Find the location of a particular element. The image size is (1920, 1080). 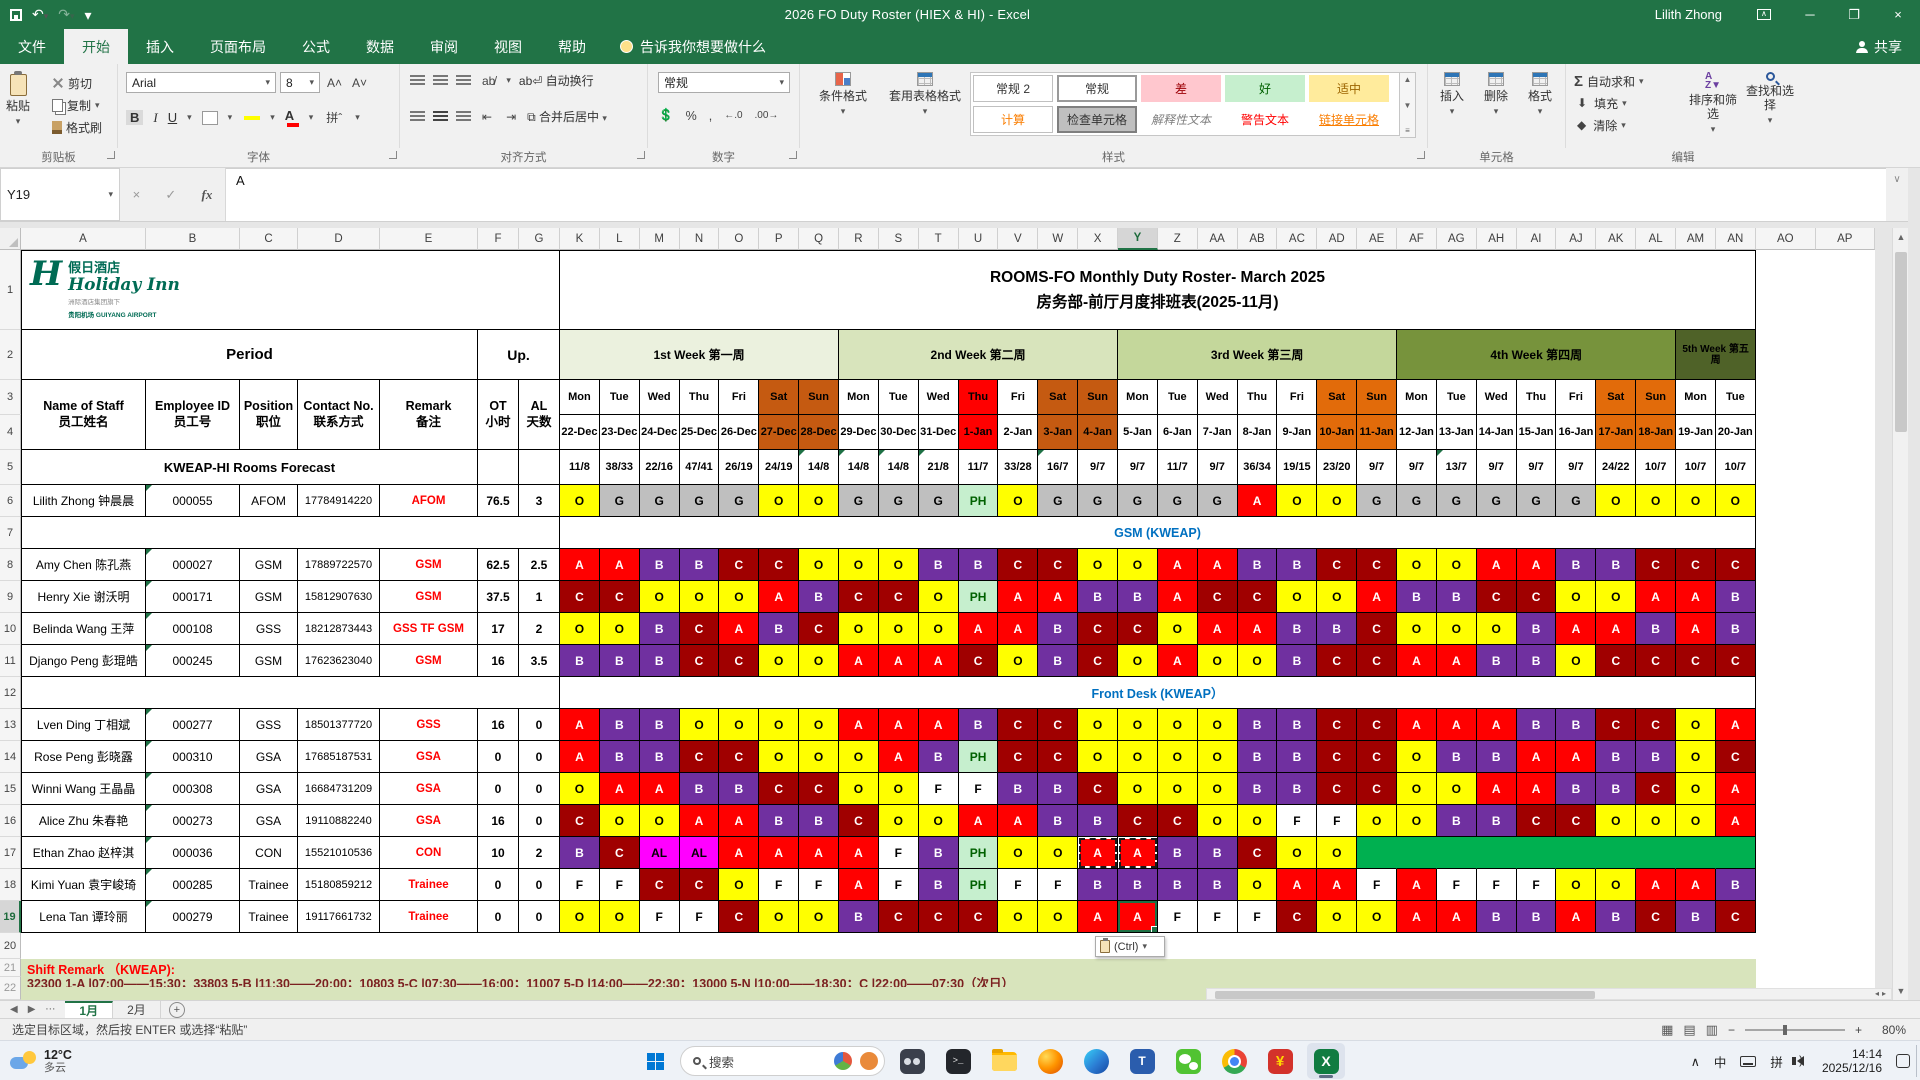

shift-cell-18-13-Jan: F is located at coordinates (1456, 885).